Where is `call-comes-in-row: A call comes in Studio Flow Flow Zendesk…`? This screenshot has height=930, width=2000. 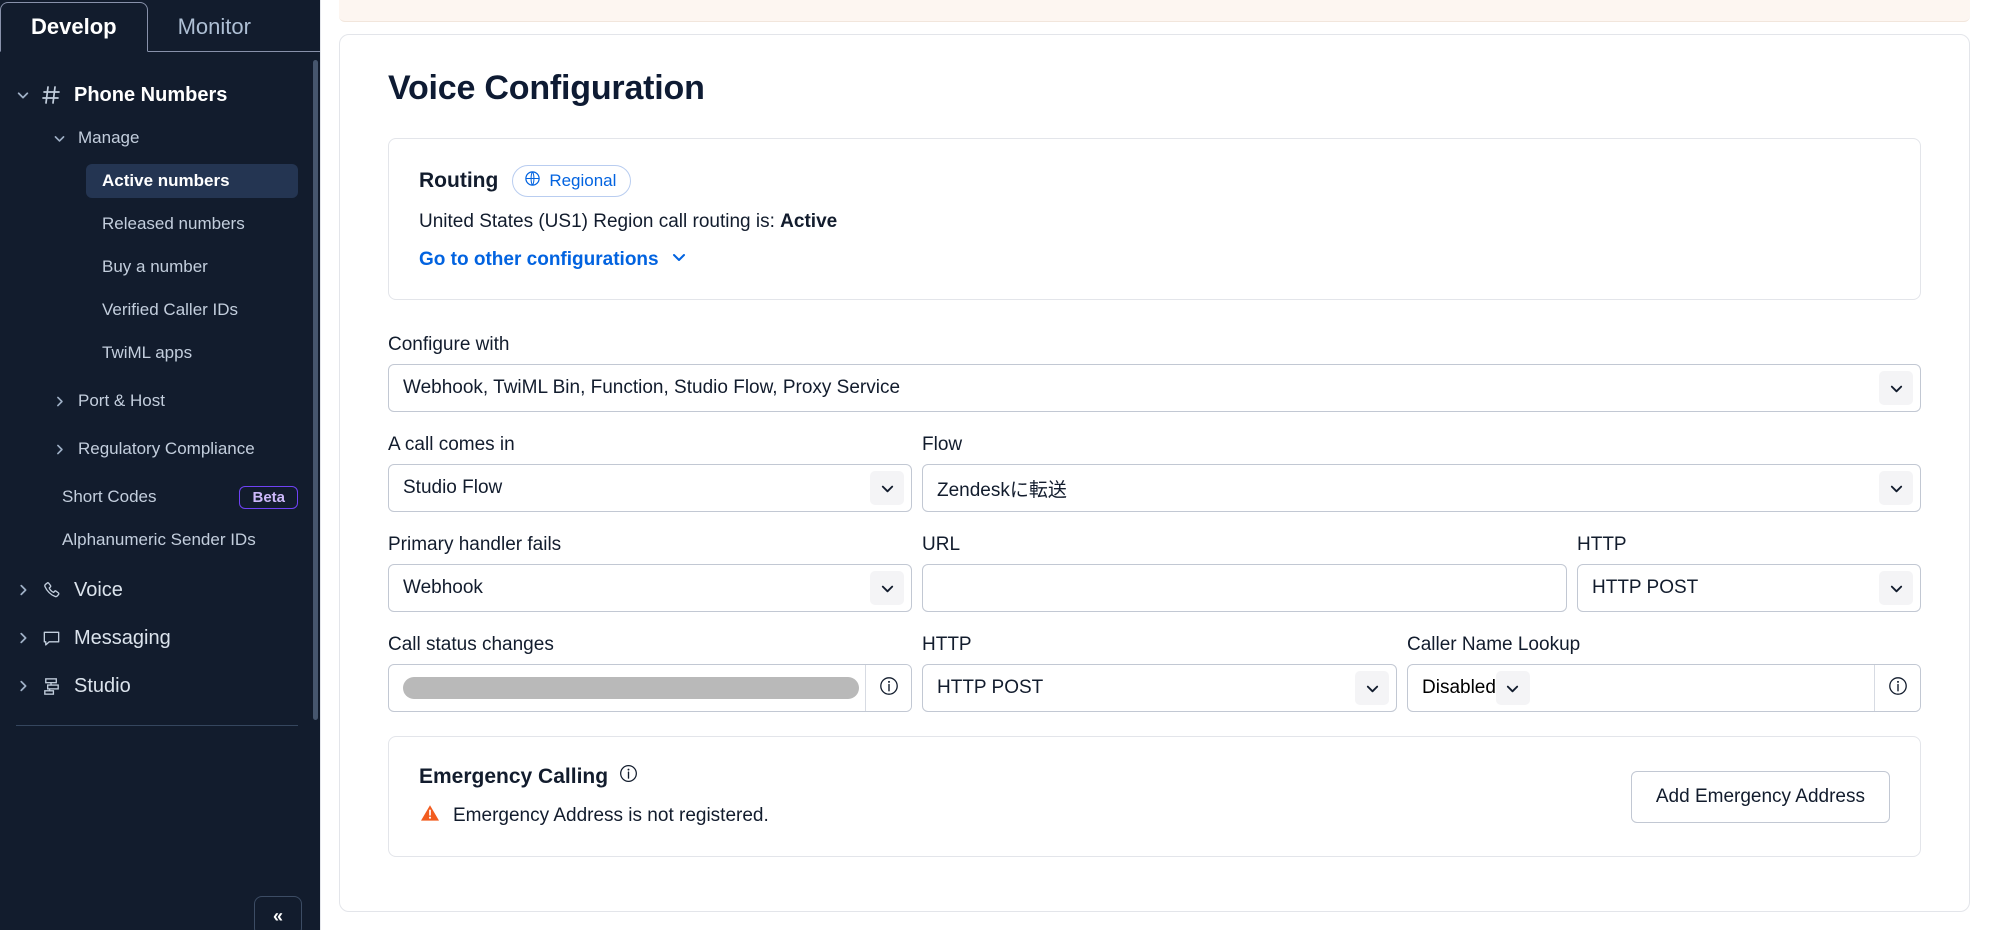
call-comes-in-row: A call comes in Studio Flow Flow Zendesk… is located at coordinates (1154, 473).